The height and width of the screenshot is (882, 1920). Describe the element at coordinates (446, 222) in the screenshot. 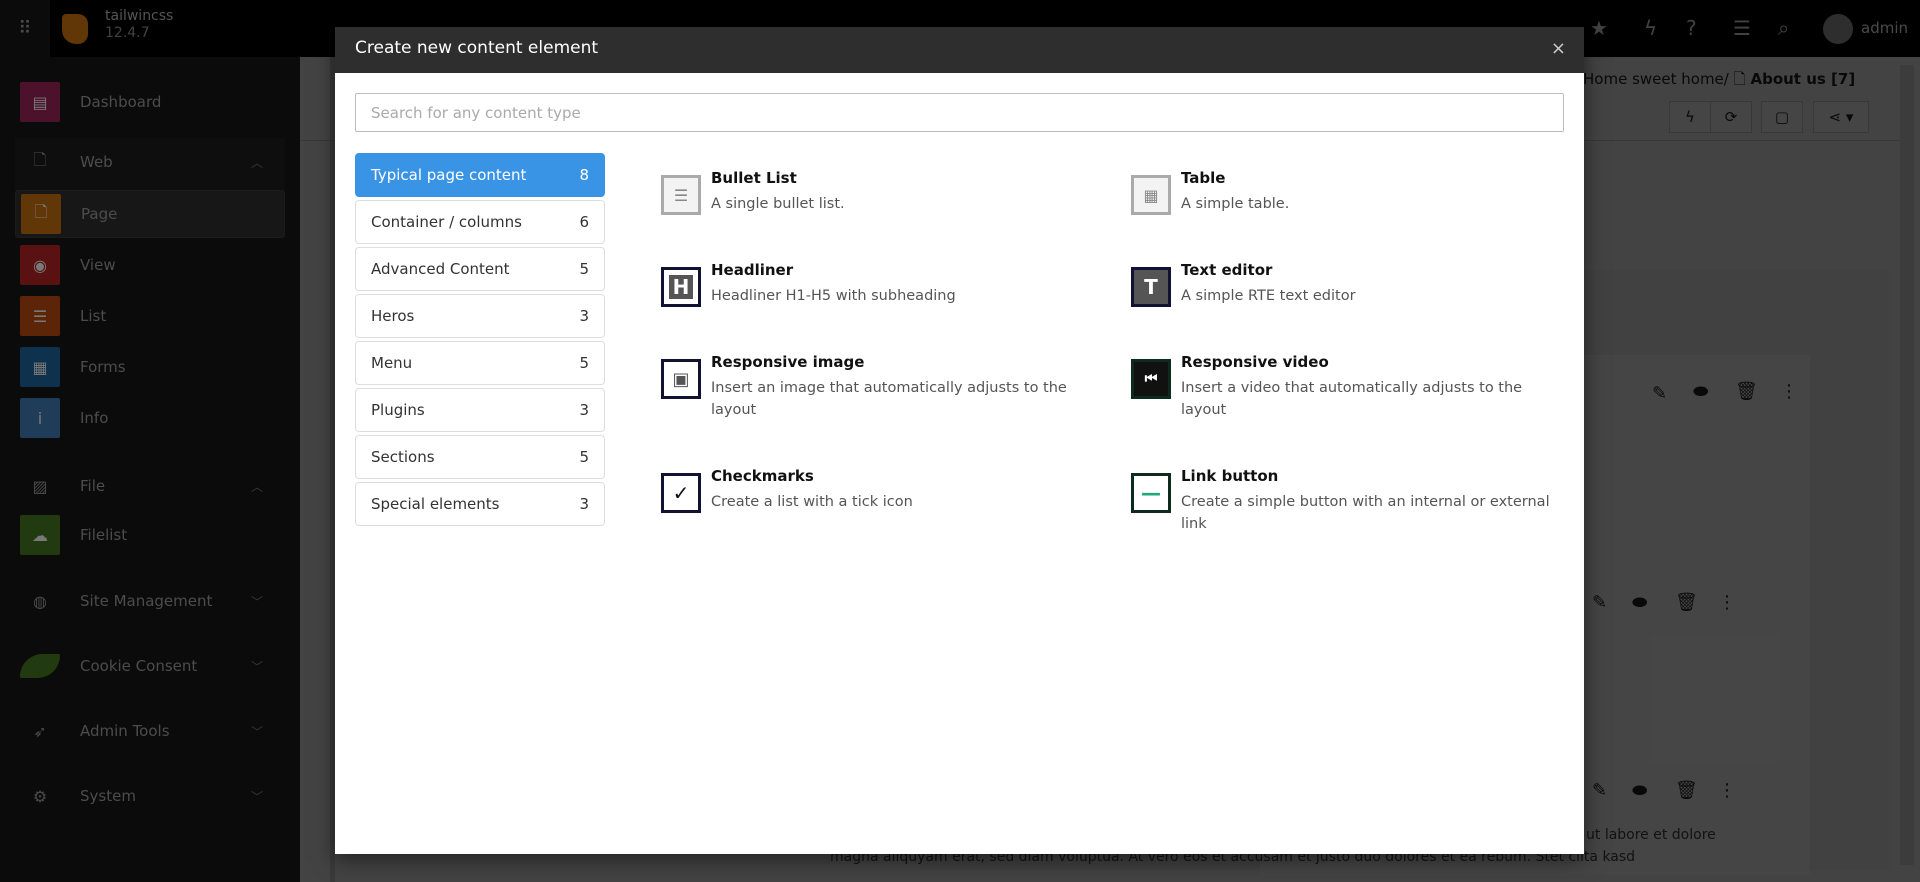

I see `category-label: Container / columns` at that location.